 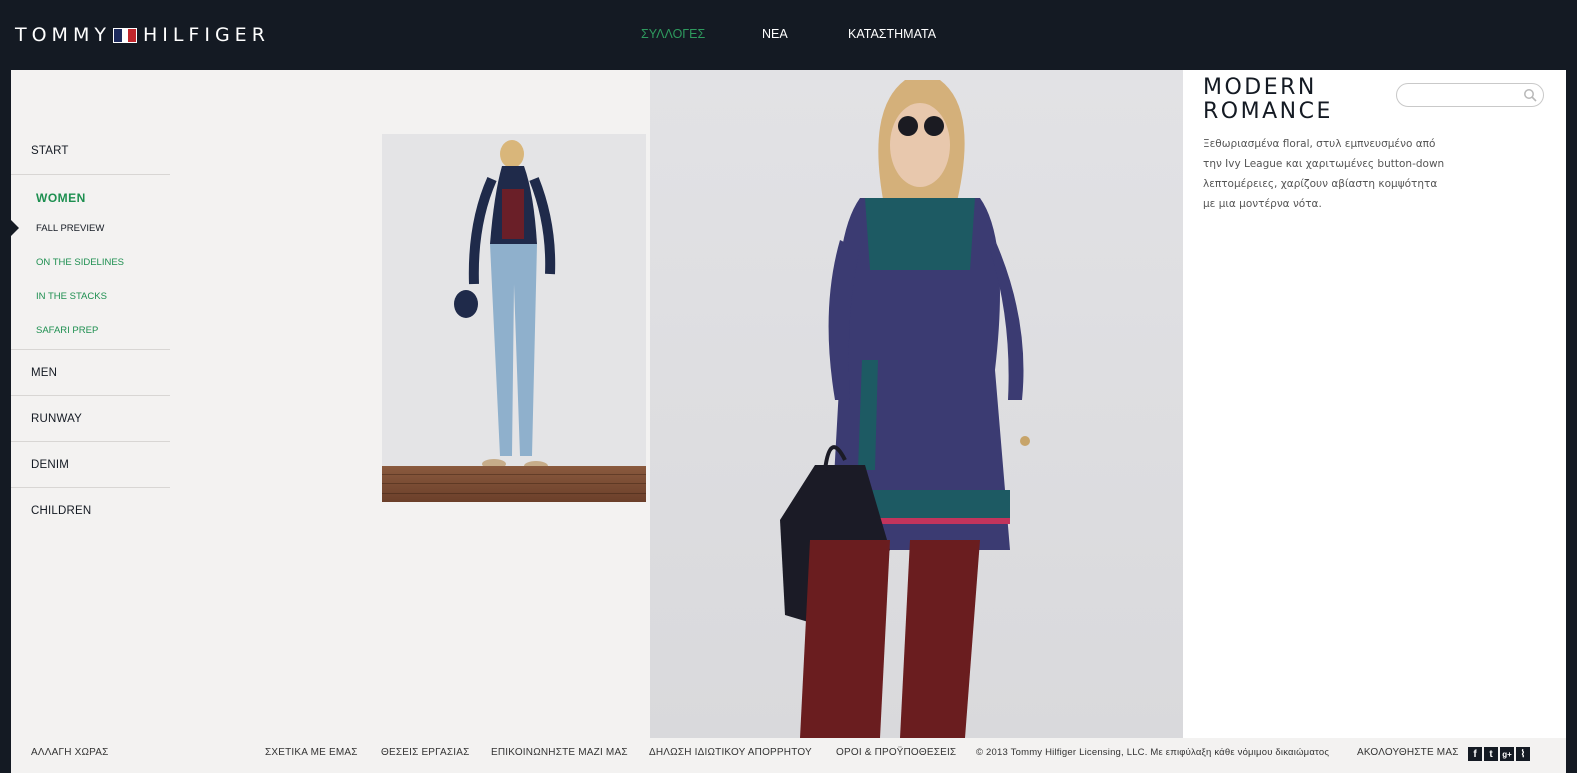 What do you see at coordinates (892, 34) in the screenshot?
I see `nav-stores: ΚΑΤΑΣΤΗΜΑΤΑ` at bounding box center [892, 34].